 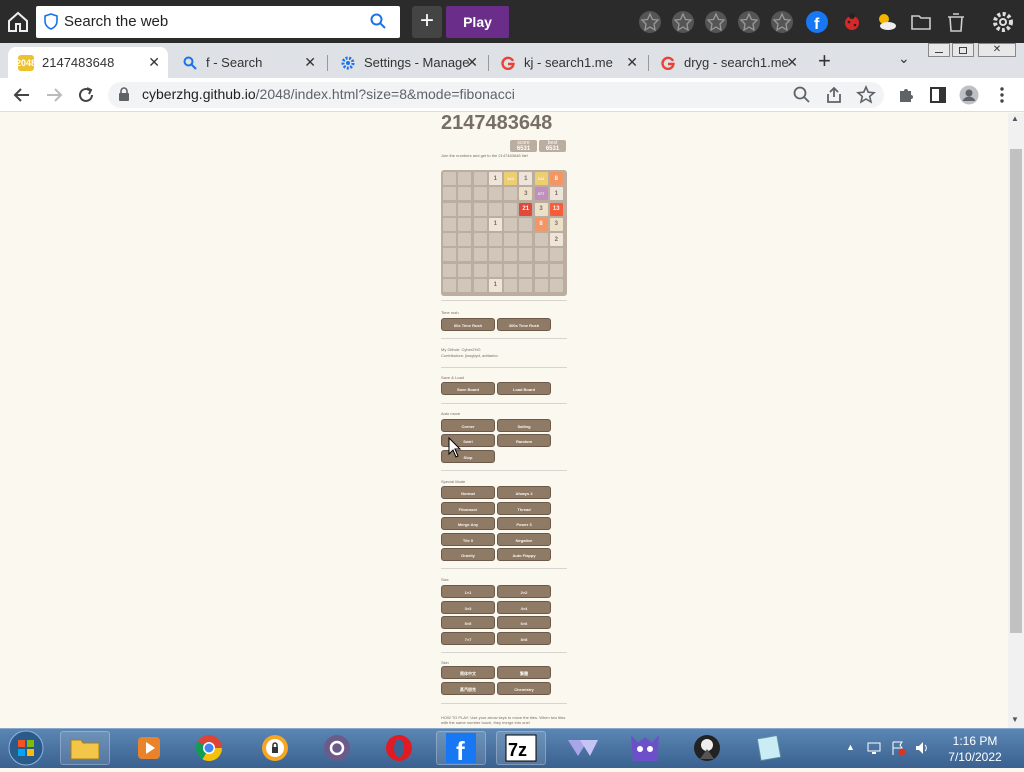 What do you see at coordinates (337, 748) in the screenshot?
I see `at-sign-app-icon` at bounding box center [337, 748].